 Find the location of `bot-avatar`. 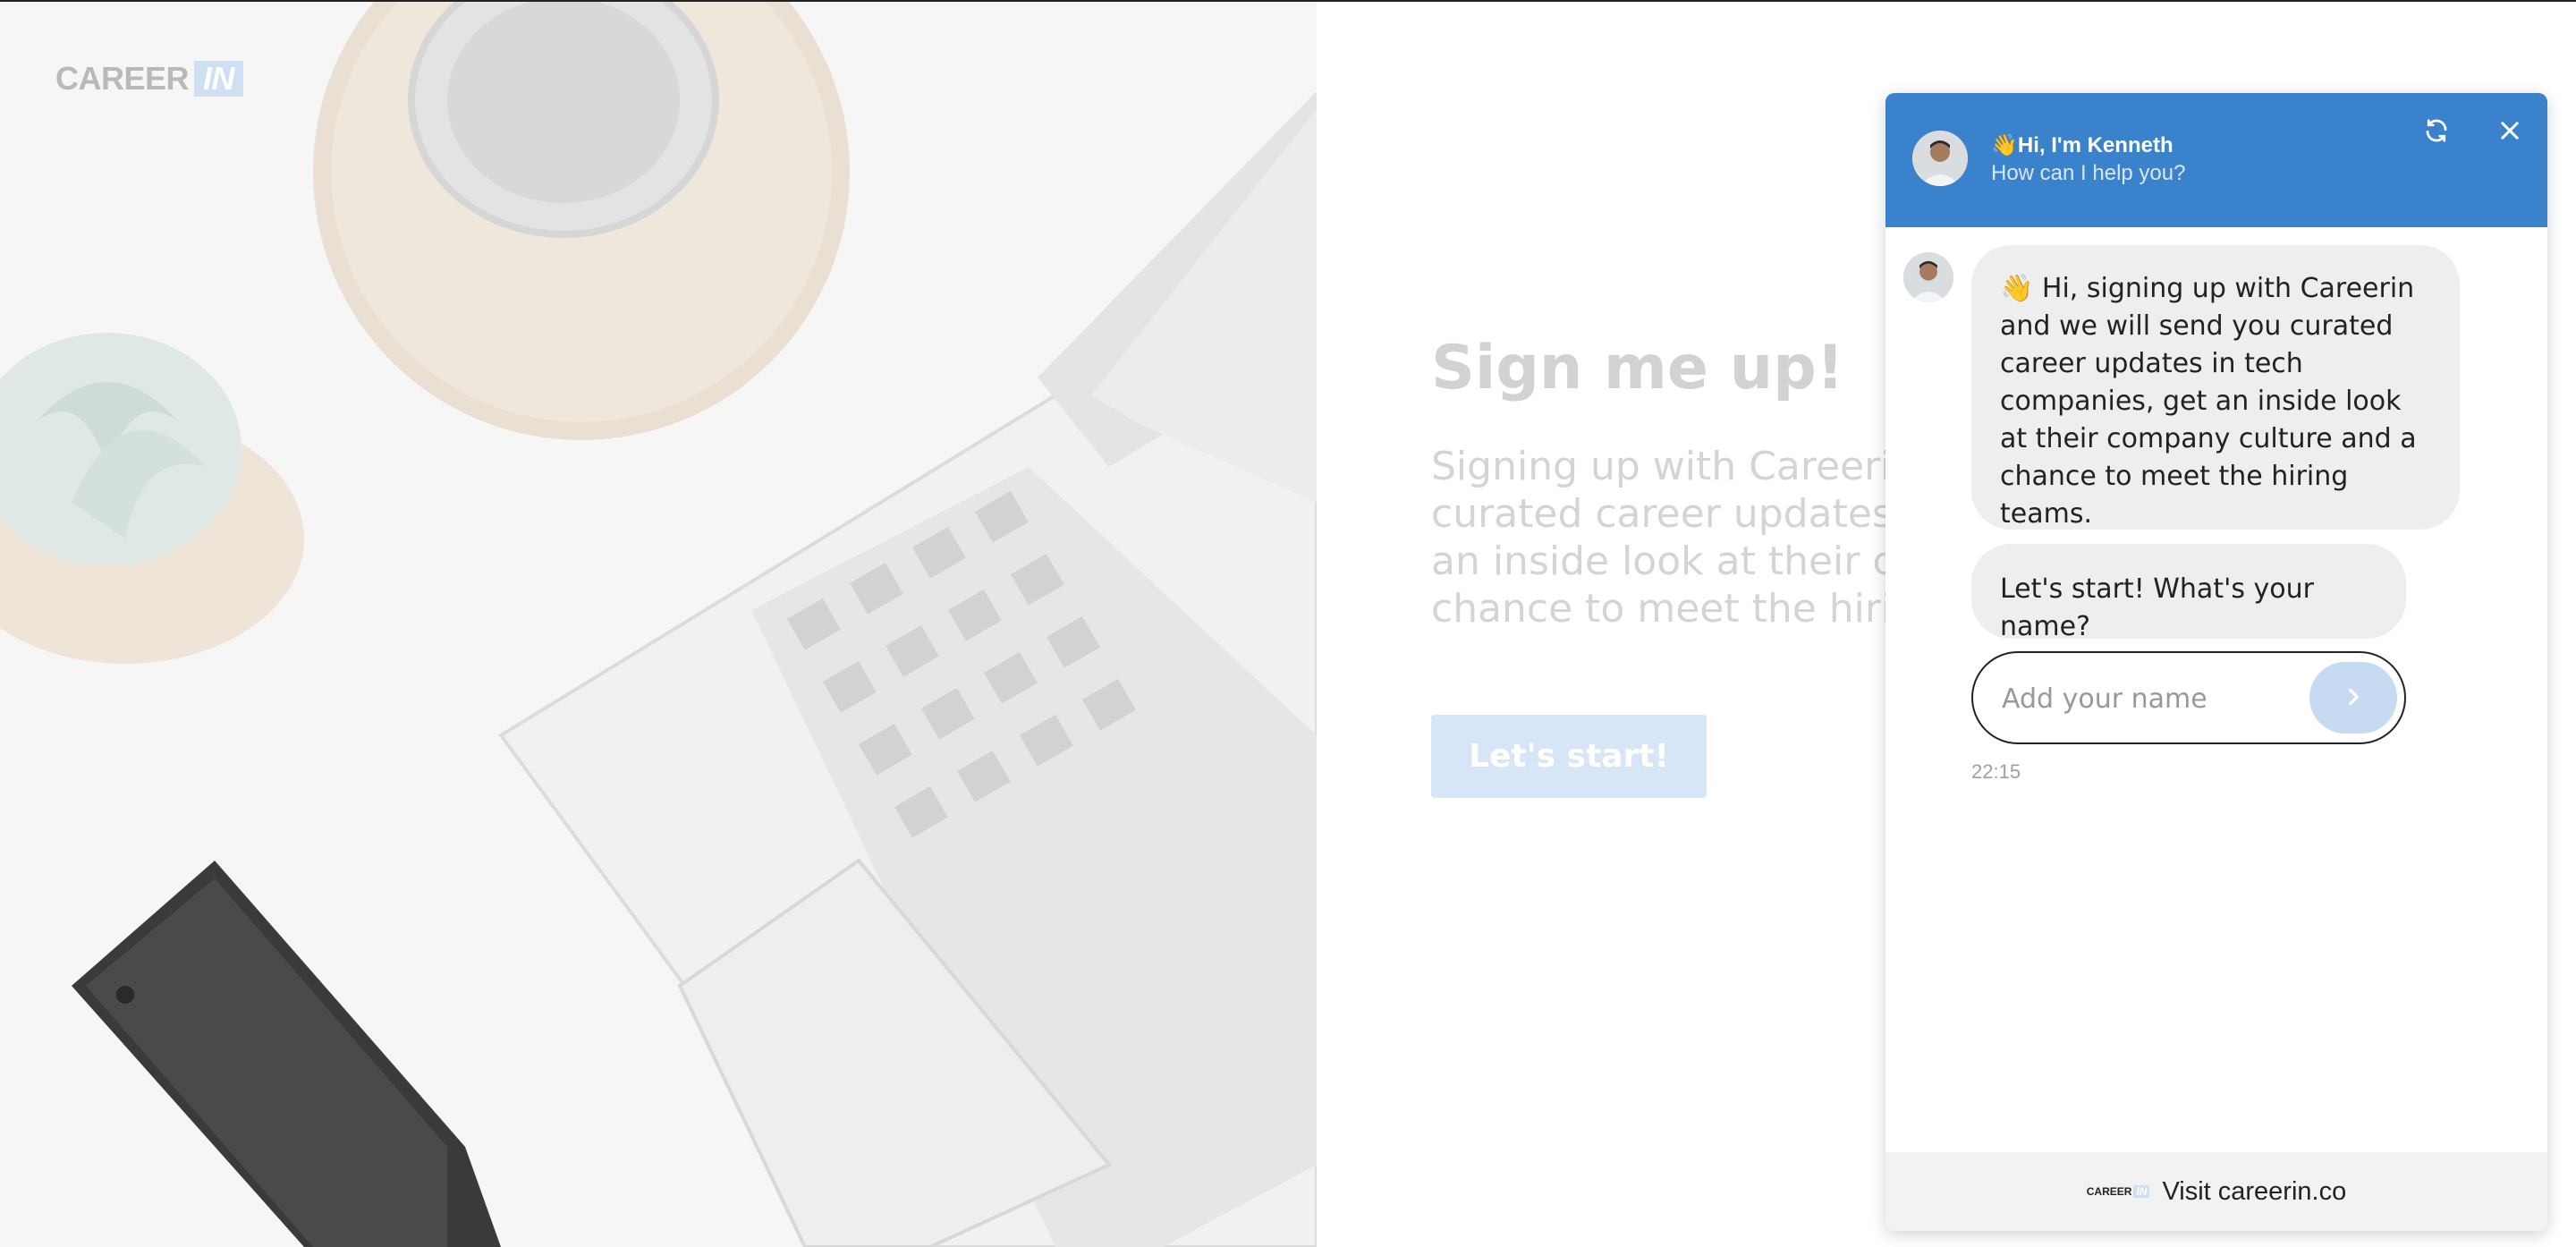

bot-avatar is located at coordinates (1928, 277).